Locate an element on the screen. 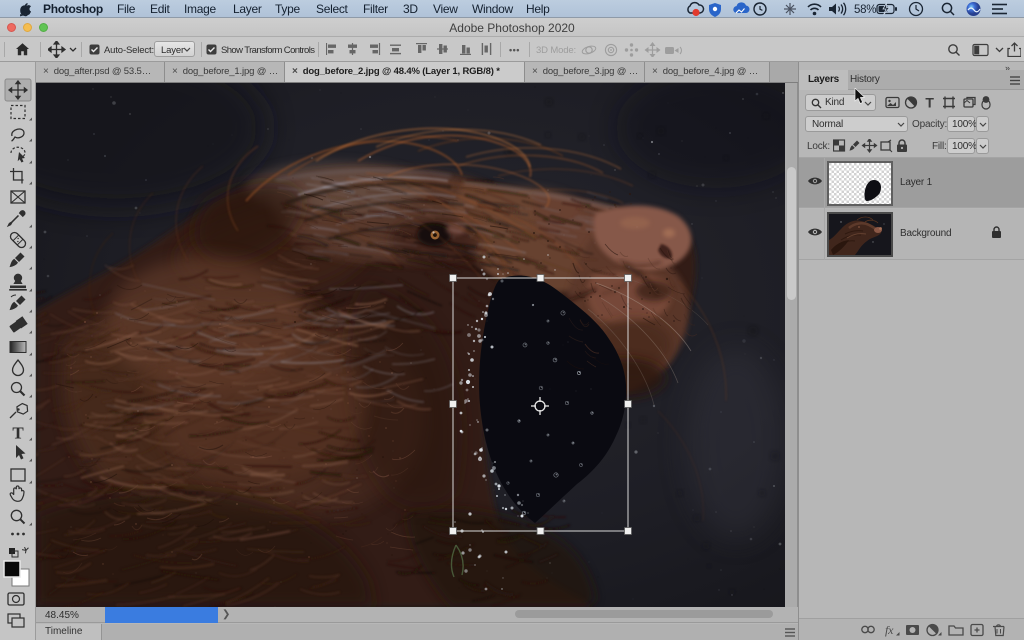 The width and height of the screenshot is (1024, 640). svg-text: fx is located at coordinates (889, 630).